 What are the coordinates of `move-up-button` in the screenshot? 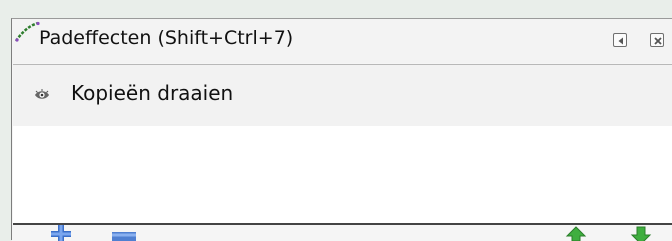 It's located at (576, 233).